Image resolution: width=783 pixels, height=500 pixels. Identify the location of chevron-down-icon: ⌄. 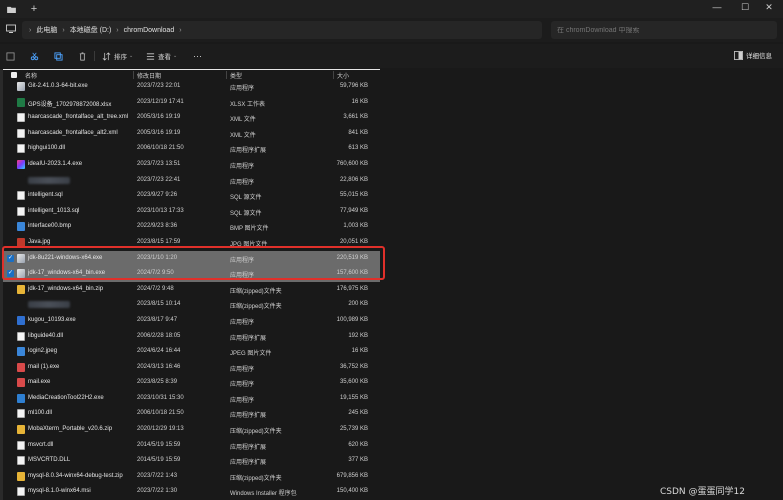
(131, 56).